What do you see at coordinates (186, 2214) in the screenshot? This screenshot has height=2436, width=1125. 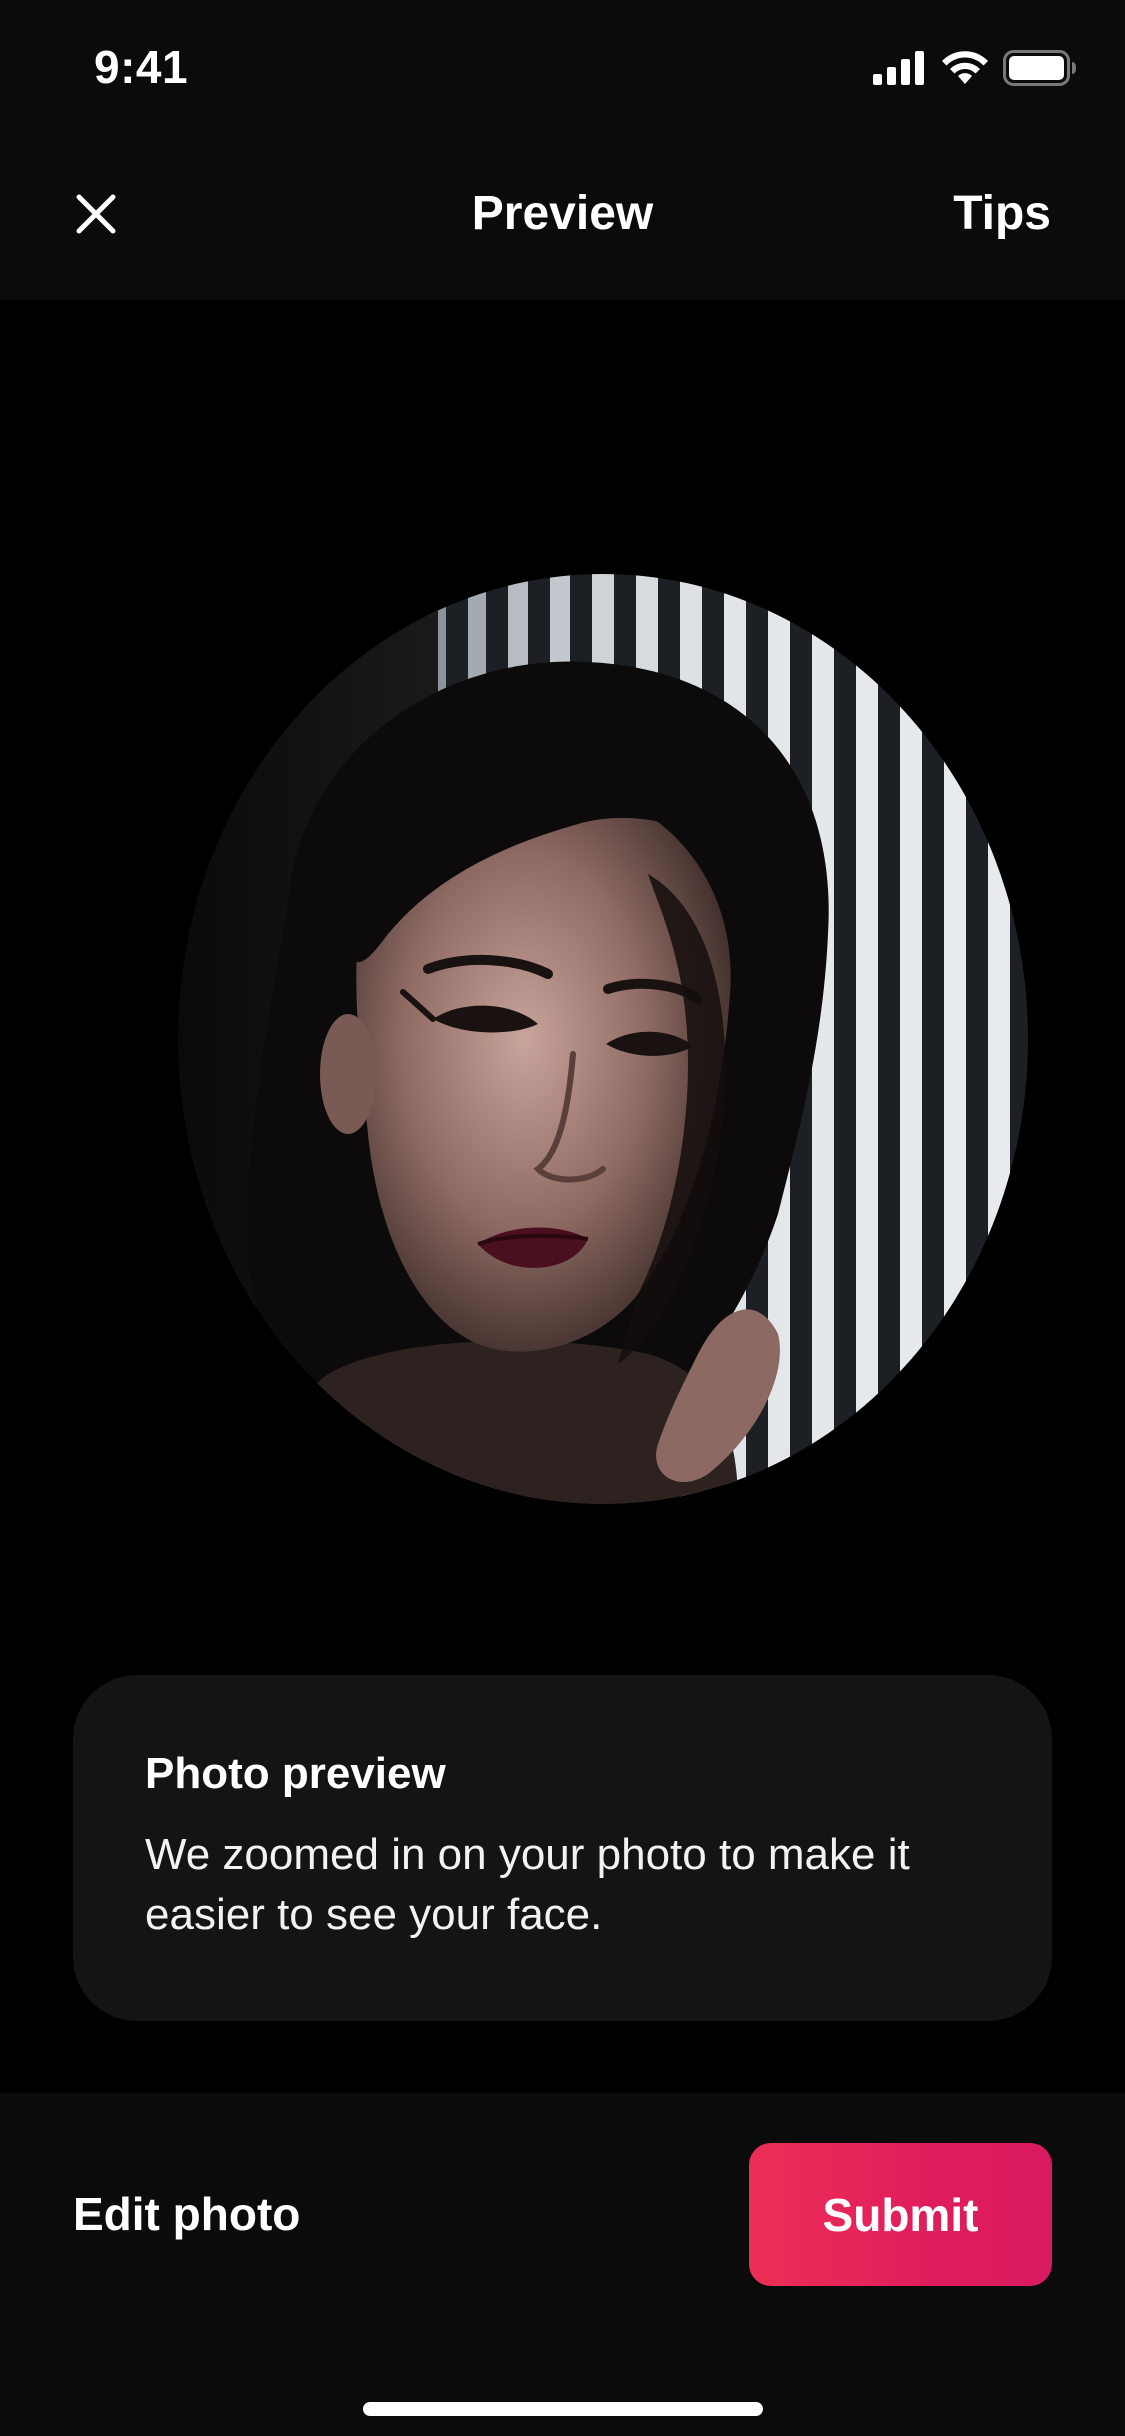 I see `edit-photo-button: Edit photo` at bounding box center [186, 2214].